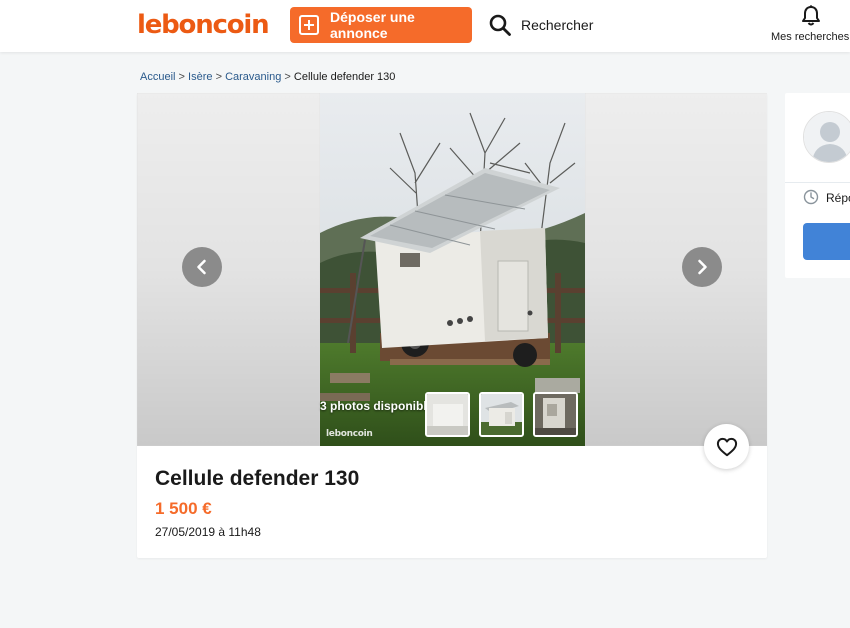 This screenshot has height=628, width=850. Describe the element at coordinates (157, 77) in the screenshot. I see `breadcrumb-home: Accueil` at that location.